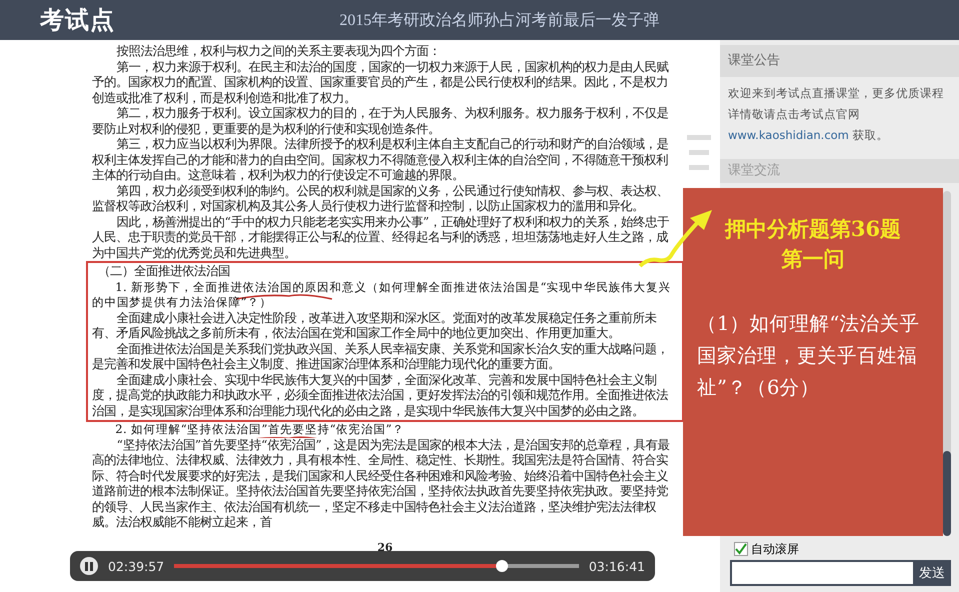 This screenshot has width=959, height=592. What do you see at coordinates (381, 357) in the screenshot?
I see `paragraph: 全面推进依法治国是关系我们党执政兴国、关系人民幸福安康、关系党和国家长治久安的重大战略问题，是完善和发展中国特色社会主义制度、推进国家治理体系和治理能力现代化的重要方面。` at bounding box center [381, 357].